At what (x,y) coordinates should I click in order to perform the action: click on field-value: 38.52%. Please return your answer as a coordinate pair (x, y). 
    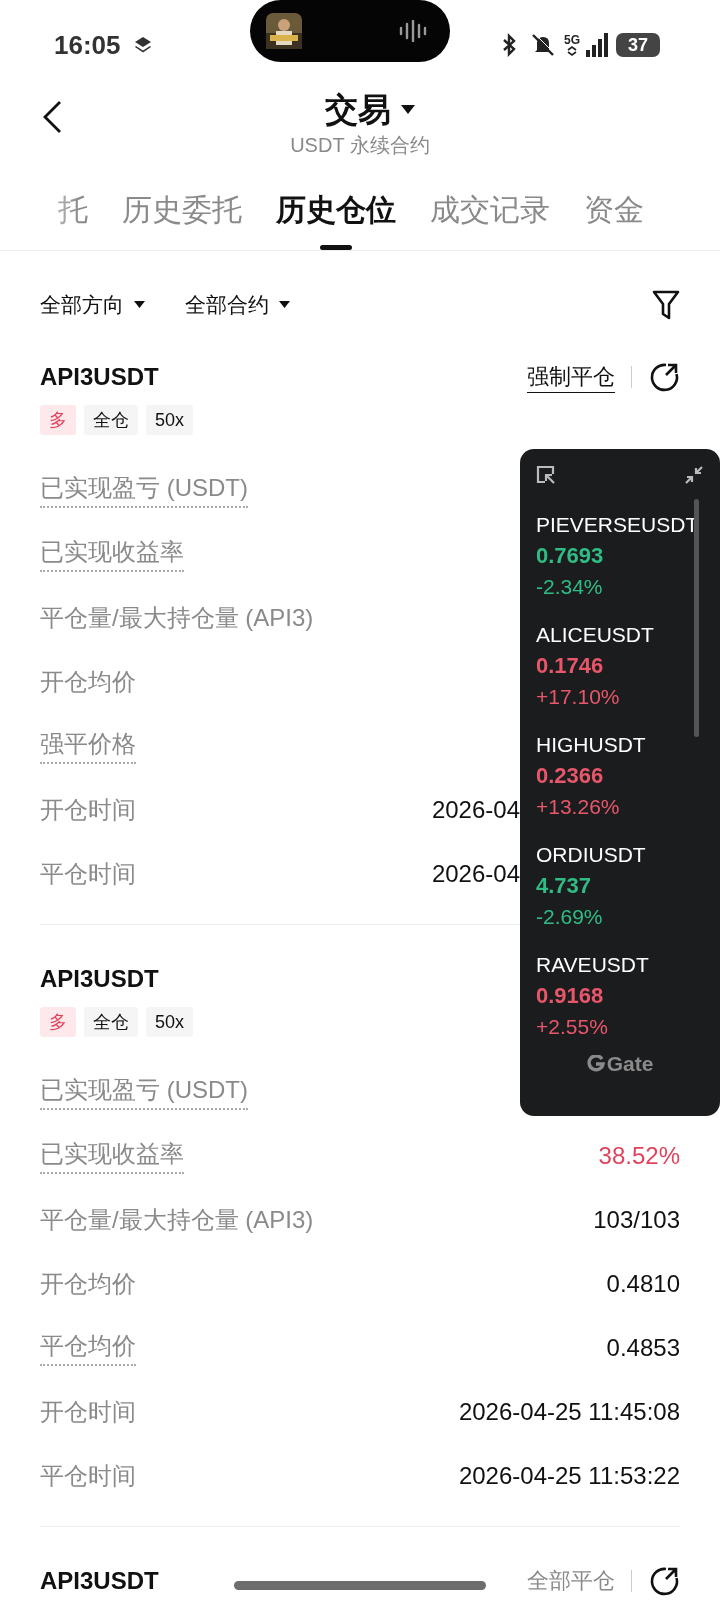
    Looking at the image, I should click on (639, 1156).